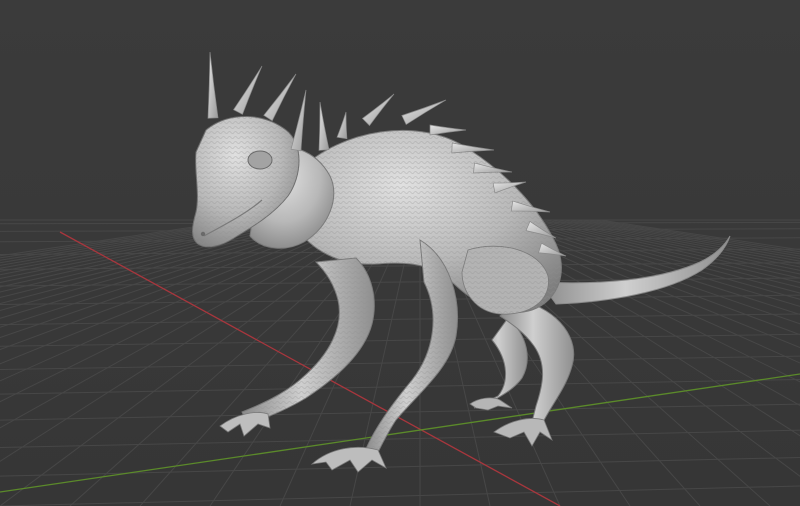 The height and width of the screenshot is (506, 800). What do you see at coordinates (491, 404) in the screenshot?
I see `hind-foot-far` at bounding box center [491, 404].